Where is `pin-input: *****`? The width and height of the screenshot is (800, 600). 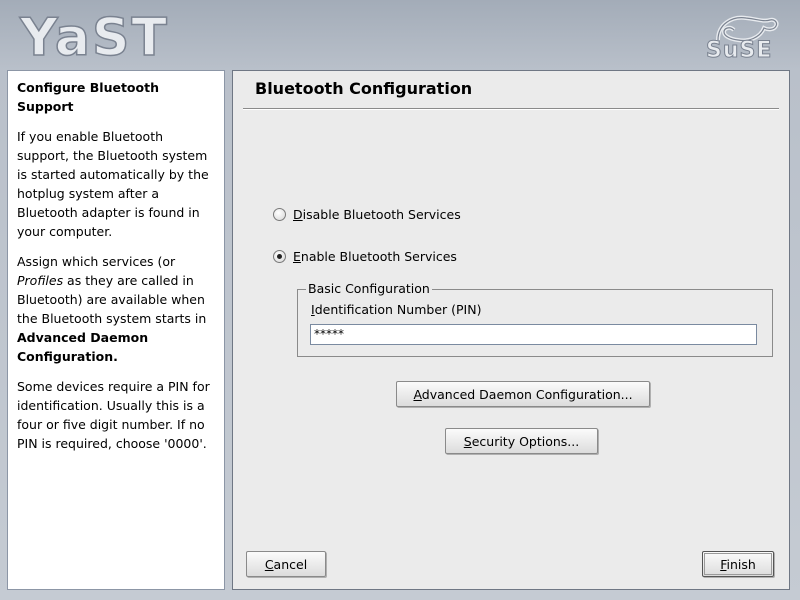
pin-input: ***** is located at coordinates (533, 334).